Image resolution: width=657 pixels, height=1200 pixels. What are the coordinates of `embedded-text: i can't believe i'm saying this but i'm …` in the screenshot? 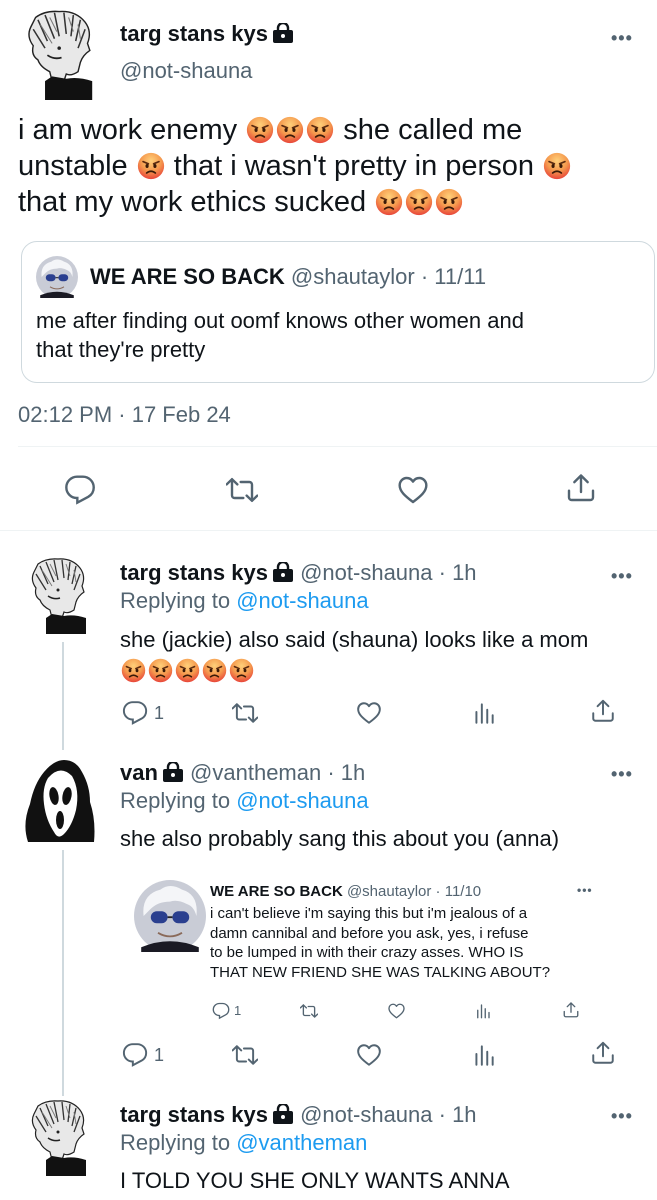 It's located at (380, 943).